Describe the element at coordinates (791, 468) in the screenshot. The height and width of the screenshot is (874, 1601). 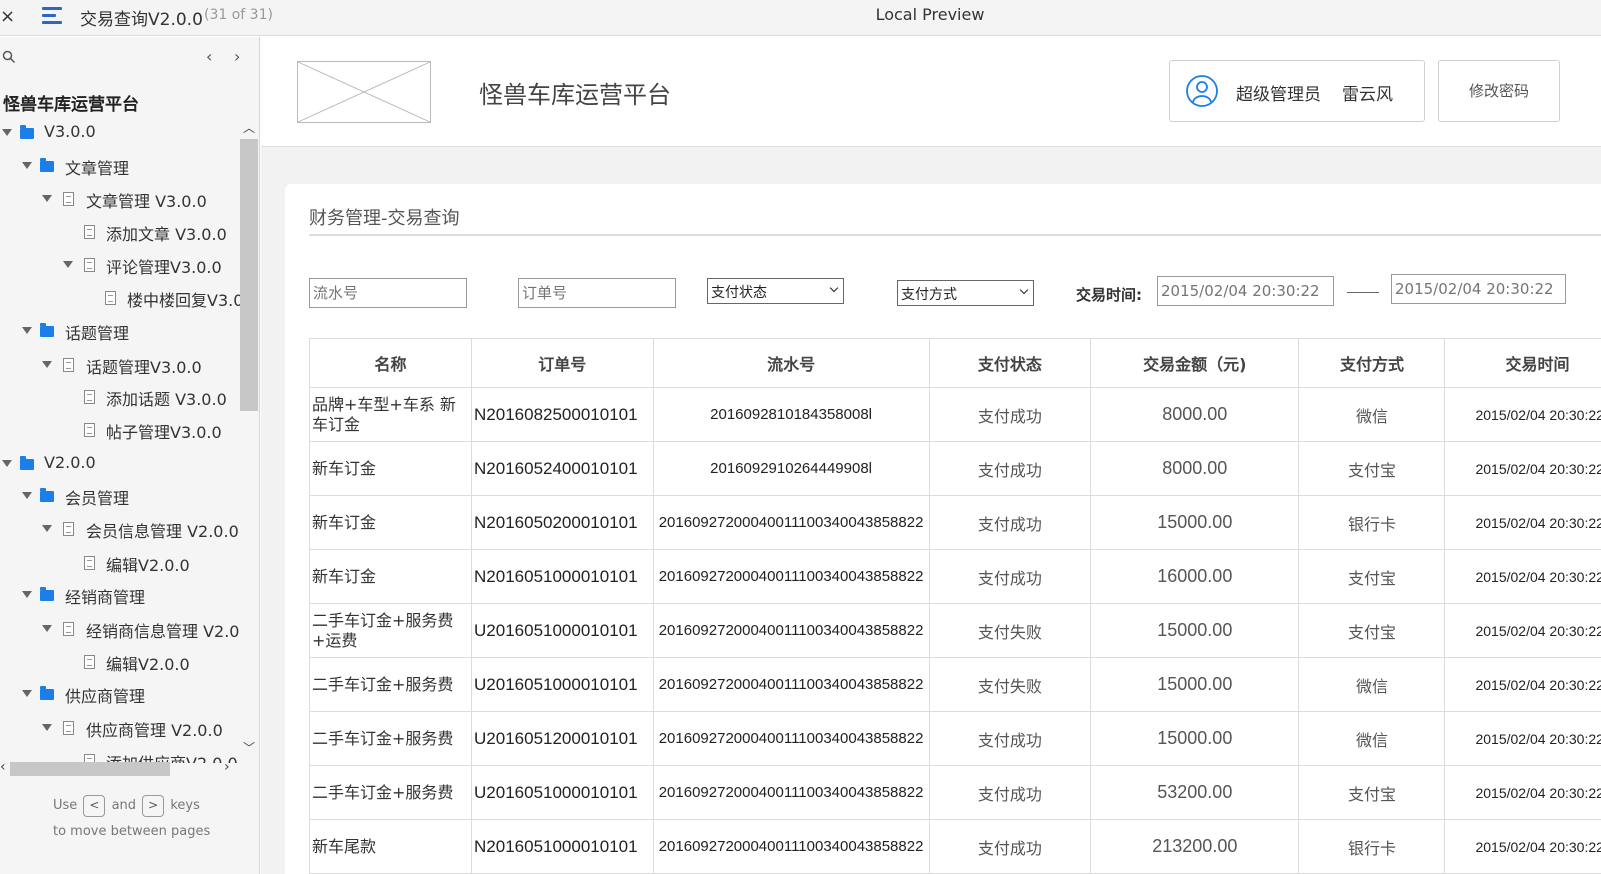
I see `cell-serial: 2016092910264449908l` at that location.